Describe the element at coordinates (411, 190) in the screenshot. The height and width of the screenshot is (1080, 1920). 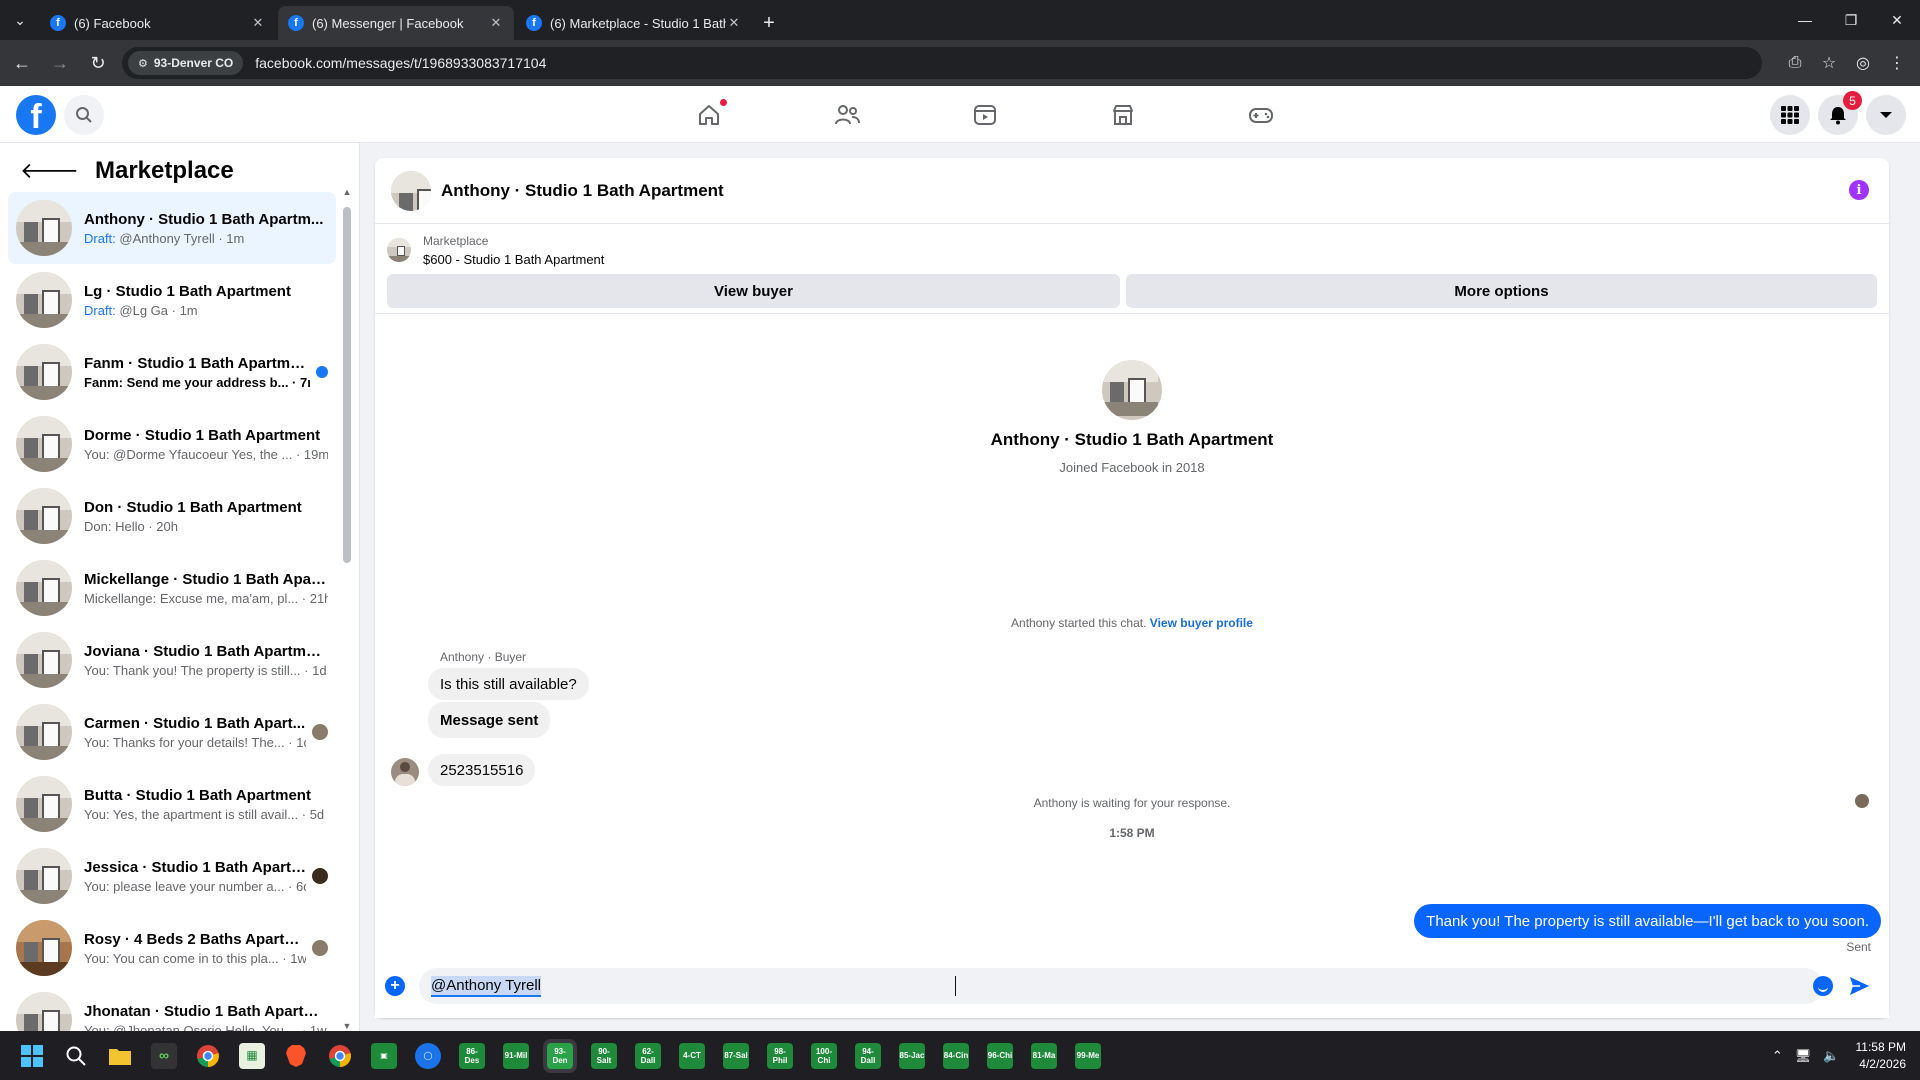
I see `chat-avatar` at that location.